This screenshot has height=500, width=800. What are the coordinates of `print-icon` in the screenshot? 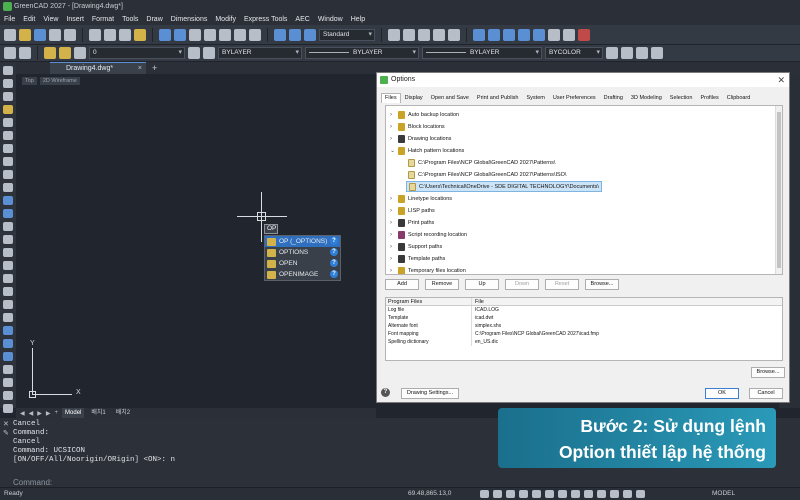 It's located at (55, 34).